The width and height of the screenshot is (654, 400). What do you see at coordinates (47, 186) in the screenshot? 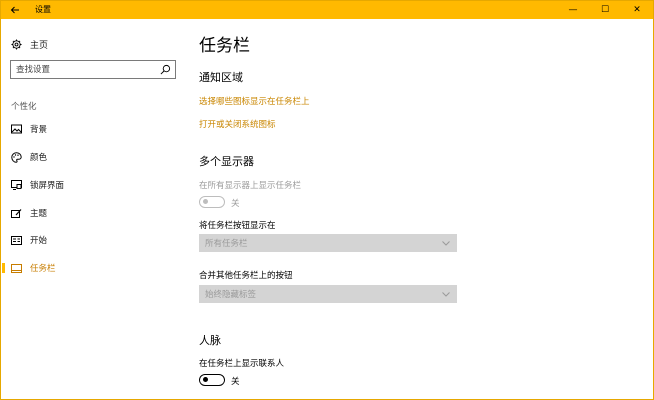
I see `sidebar-item-label: 锁屏界面` at bounding box center [47, 186].